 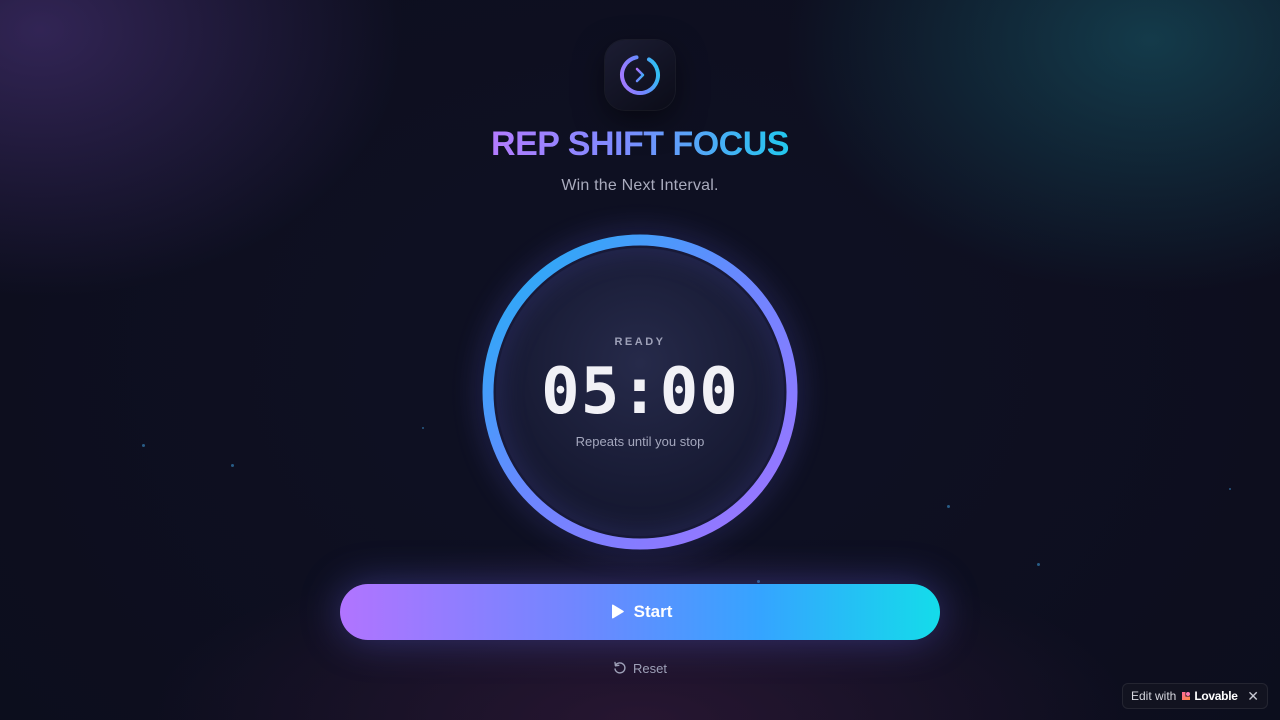 I want to click on lovable-heart-icon, so click(x=1186, y=696).